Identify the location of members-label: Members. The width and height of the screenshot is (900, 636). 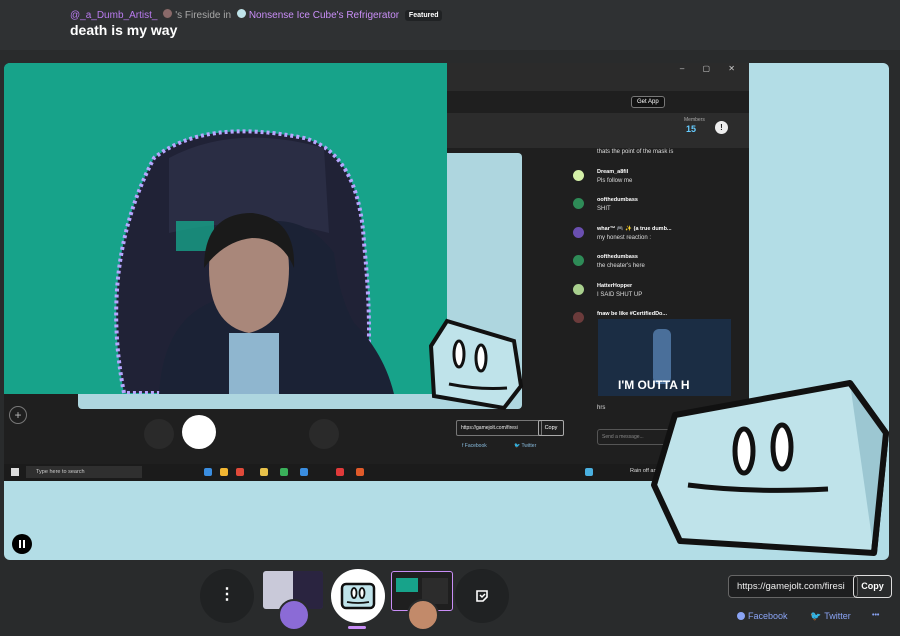
(694, 120).